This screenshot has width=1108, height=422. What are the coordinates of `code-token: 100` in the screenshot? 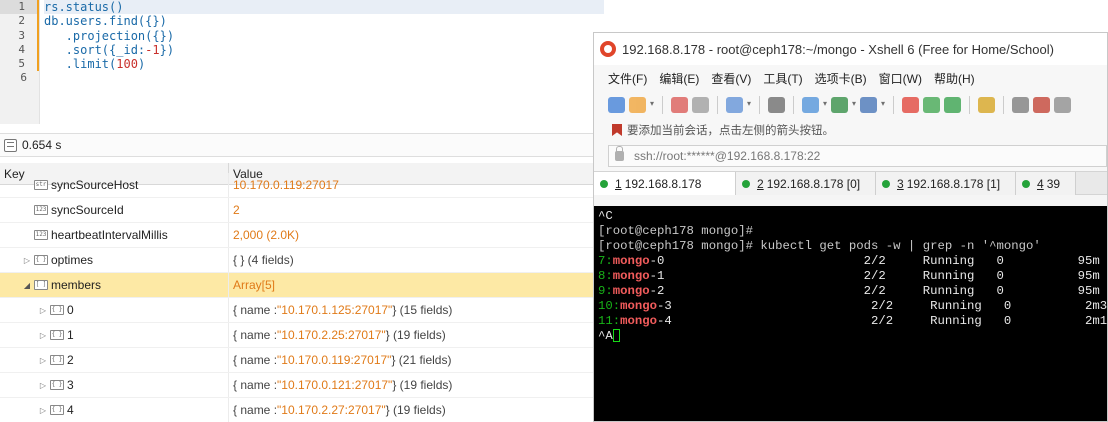 It's located at (127, 64).